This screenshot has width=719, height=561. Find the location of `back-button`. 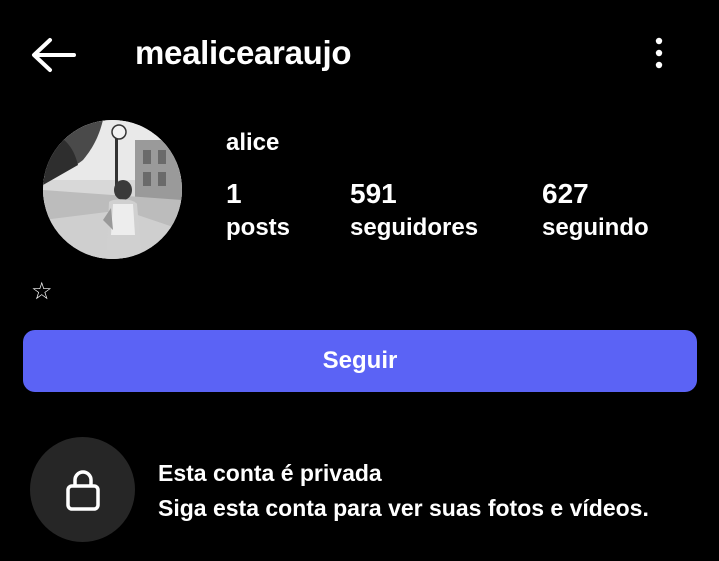

back-button is located at coordinates (53, 55).